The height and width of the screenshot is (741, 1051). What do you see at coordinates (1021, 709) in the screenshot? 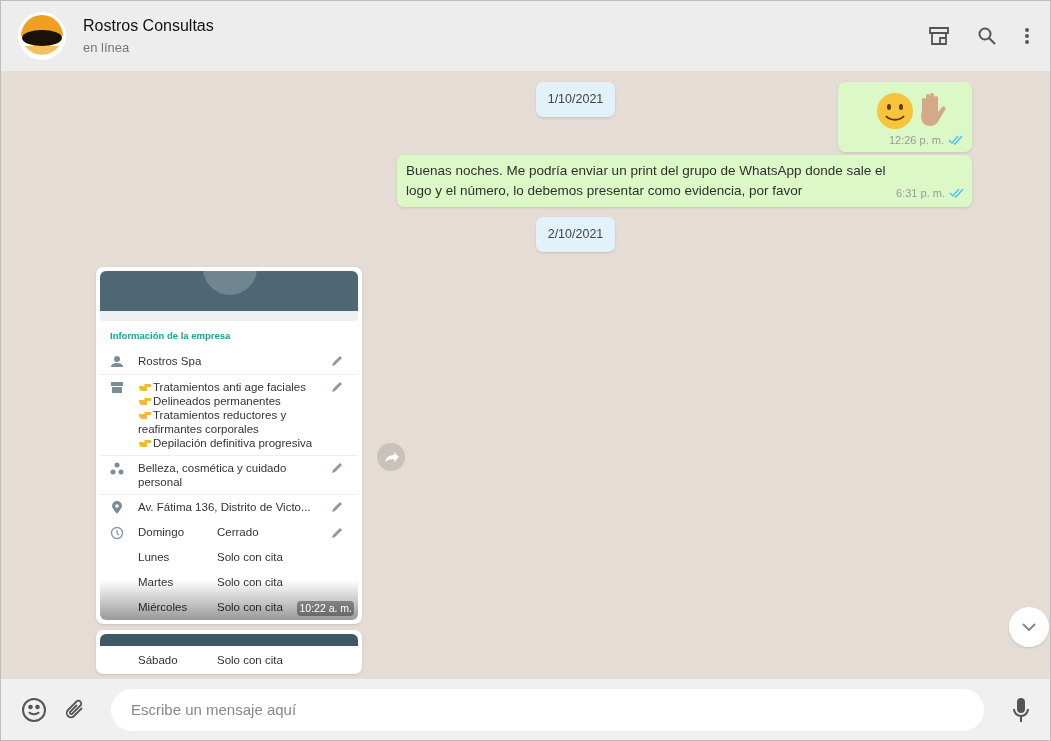
I see `microphone-icon` at bounding box center [1021, 709].